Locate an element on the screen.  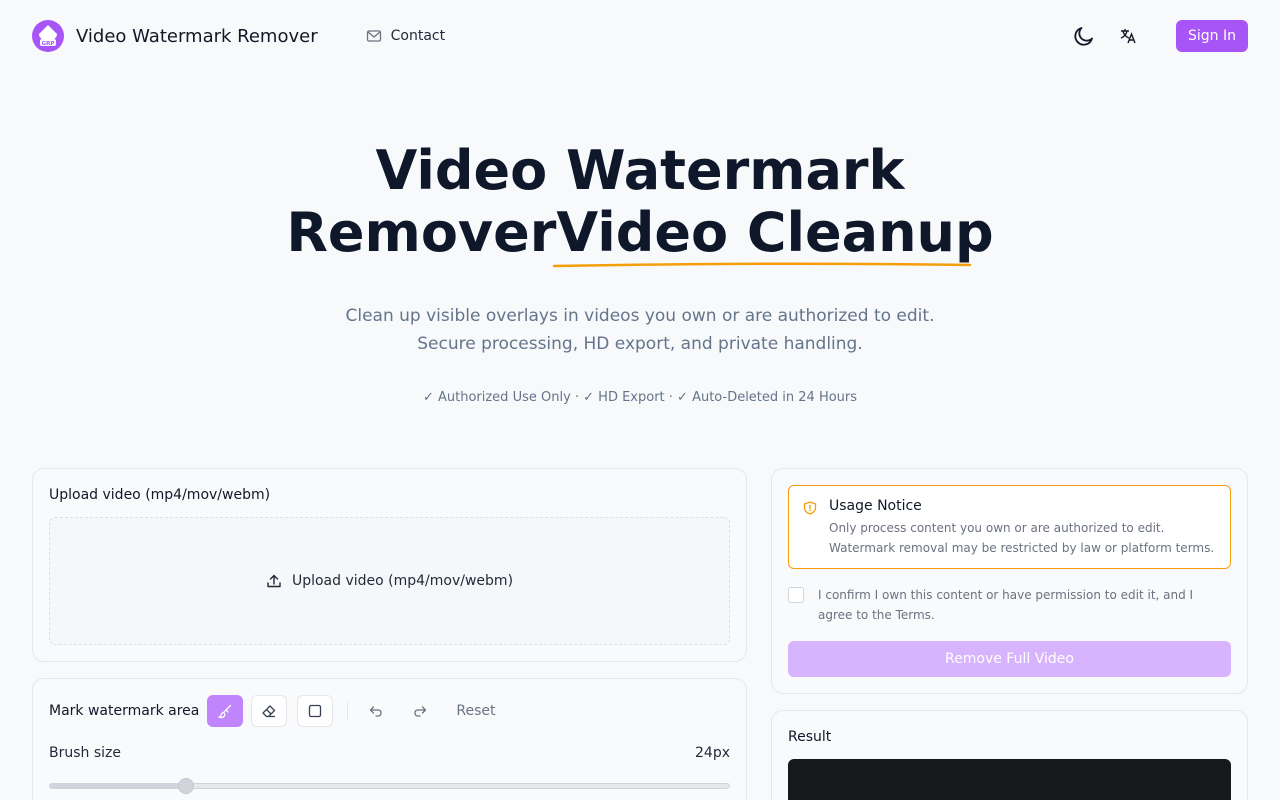
hero-title-plain: Remover is located at coordinates (421, 232).